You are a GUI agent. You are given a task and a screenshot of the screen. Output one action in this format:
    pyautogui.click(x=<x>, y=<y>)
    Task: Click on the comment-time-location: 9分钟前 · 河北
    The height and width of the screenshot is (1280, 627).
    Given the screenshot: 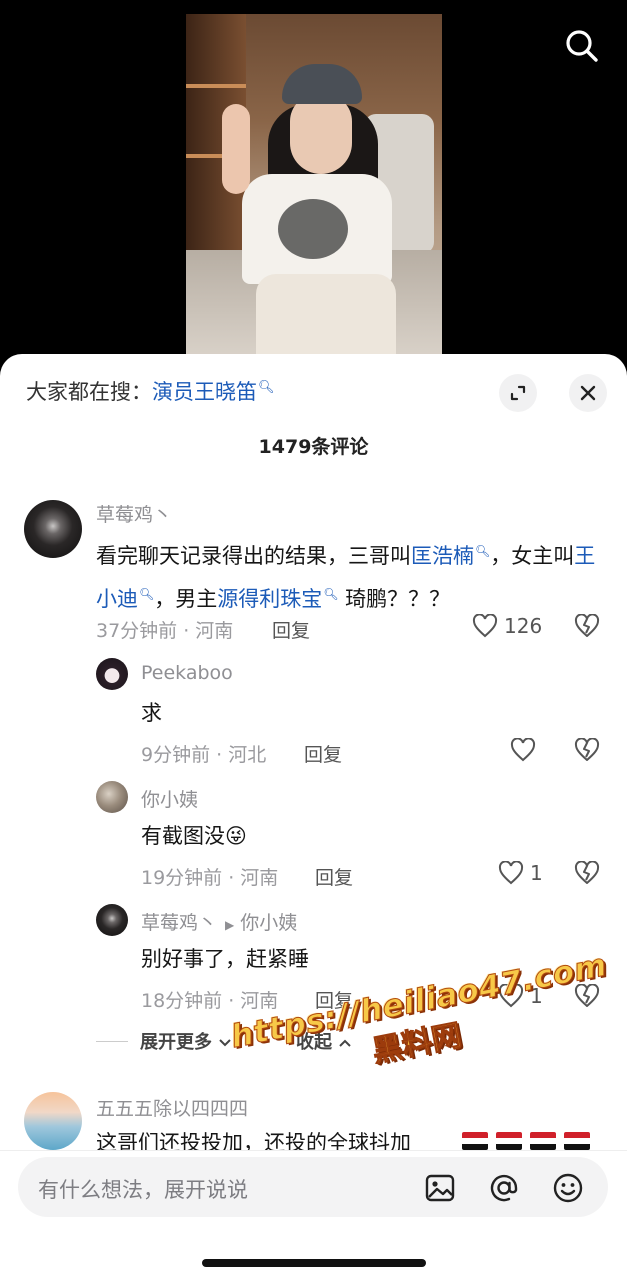 What is the action you would take?
    pyautogui.click(x=204, y=755)
    